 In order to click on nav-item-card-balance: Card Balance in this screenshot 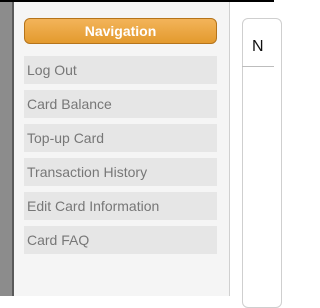, I will do `click(120, 104)`.